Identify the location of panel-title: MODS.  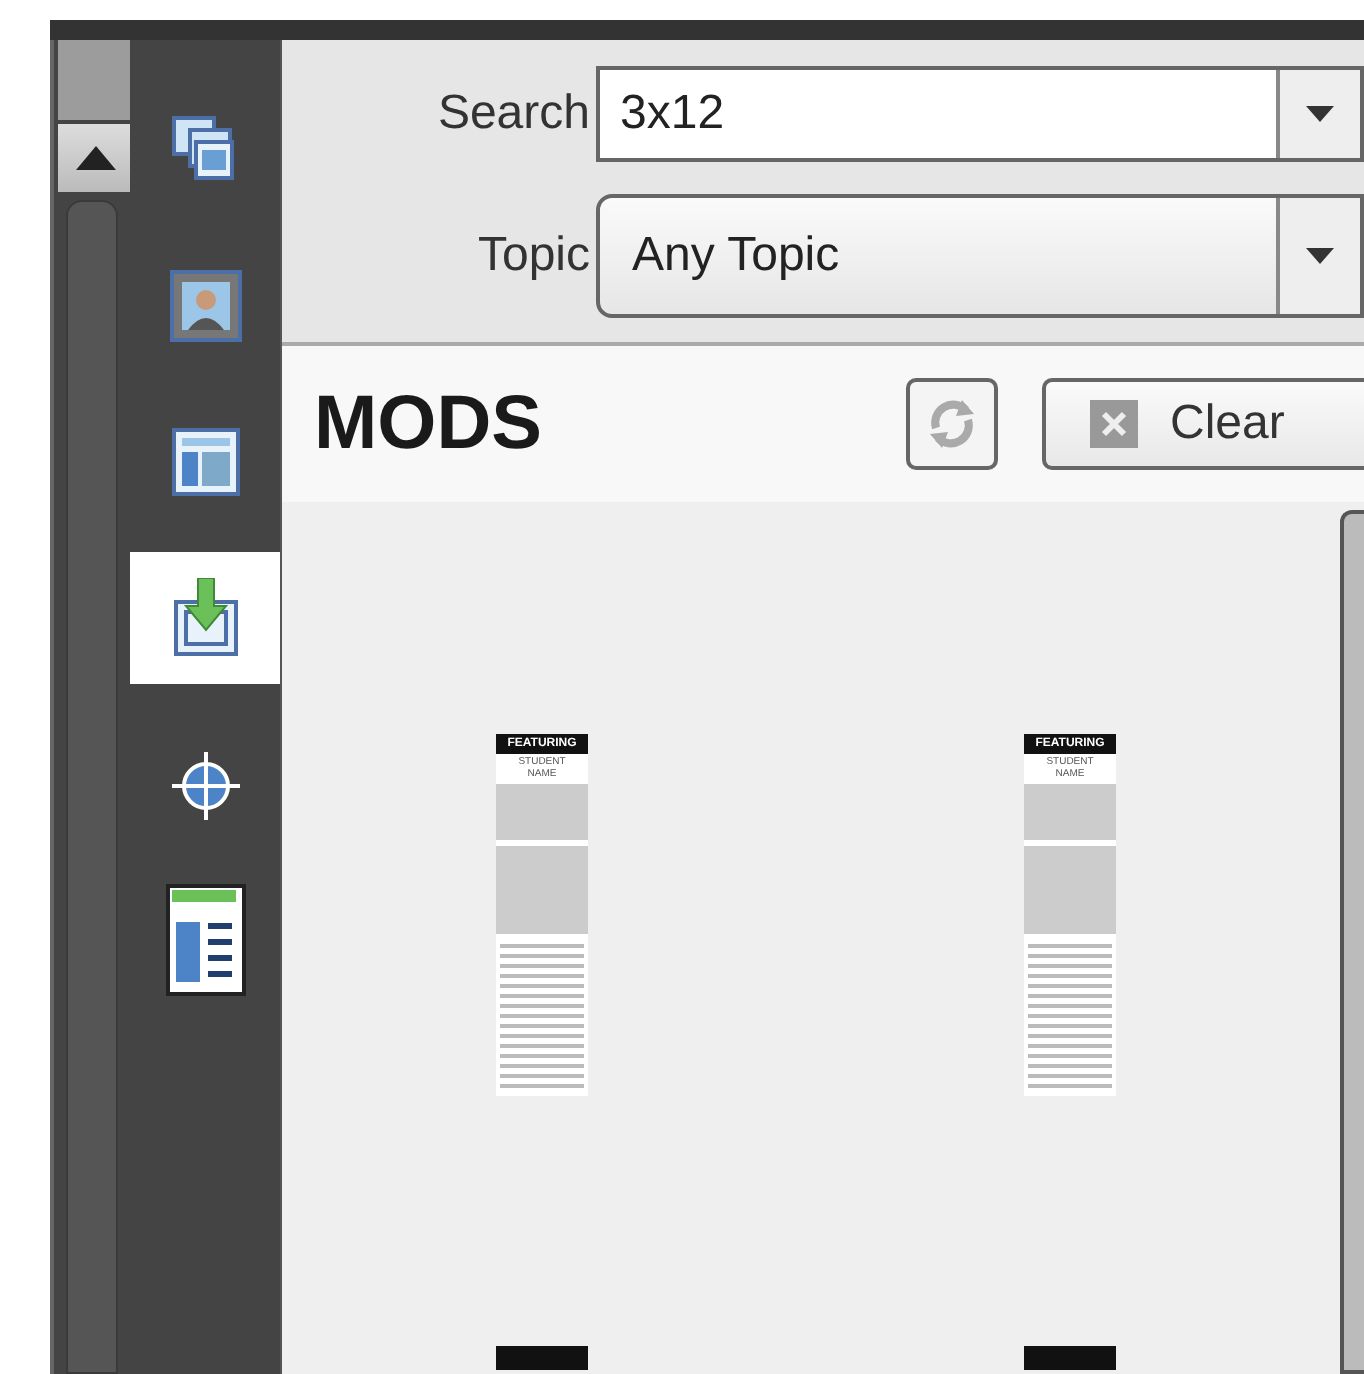
(429, 424).